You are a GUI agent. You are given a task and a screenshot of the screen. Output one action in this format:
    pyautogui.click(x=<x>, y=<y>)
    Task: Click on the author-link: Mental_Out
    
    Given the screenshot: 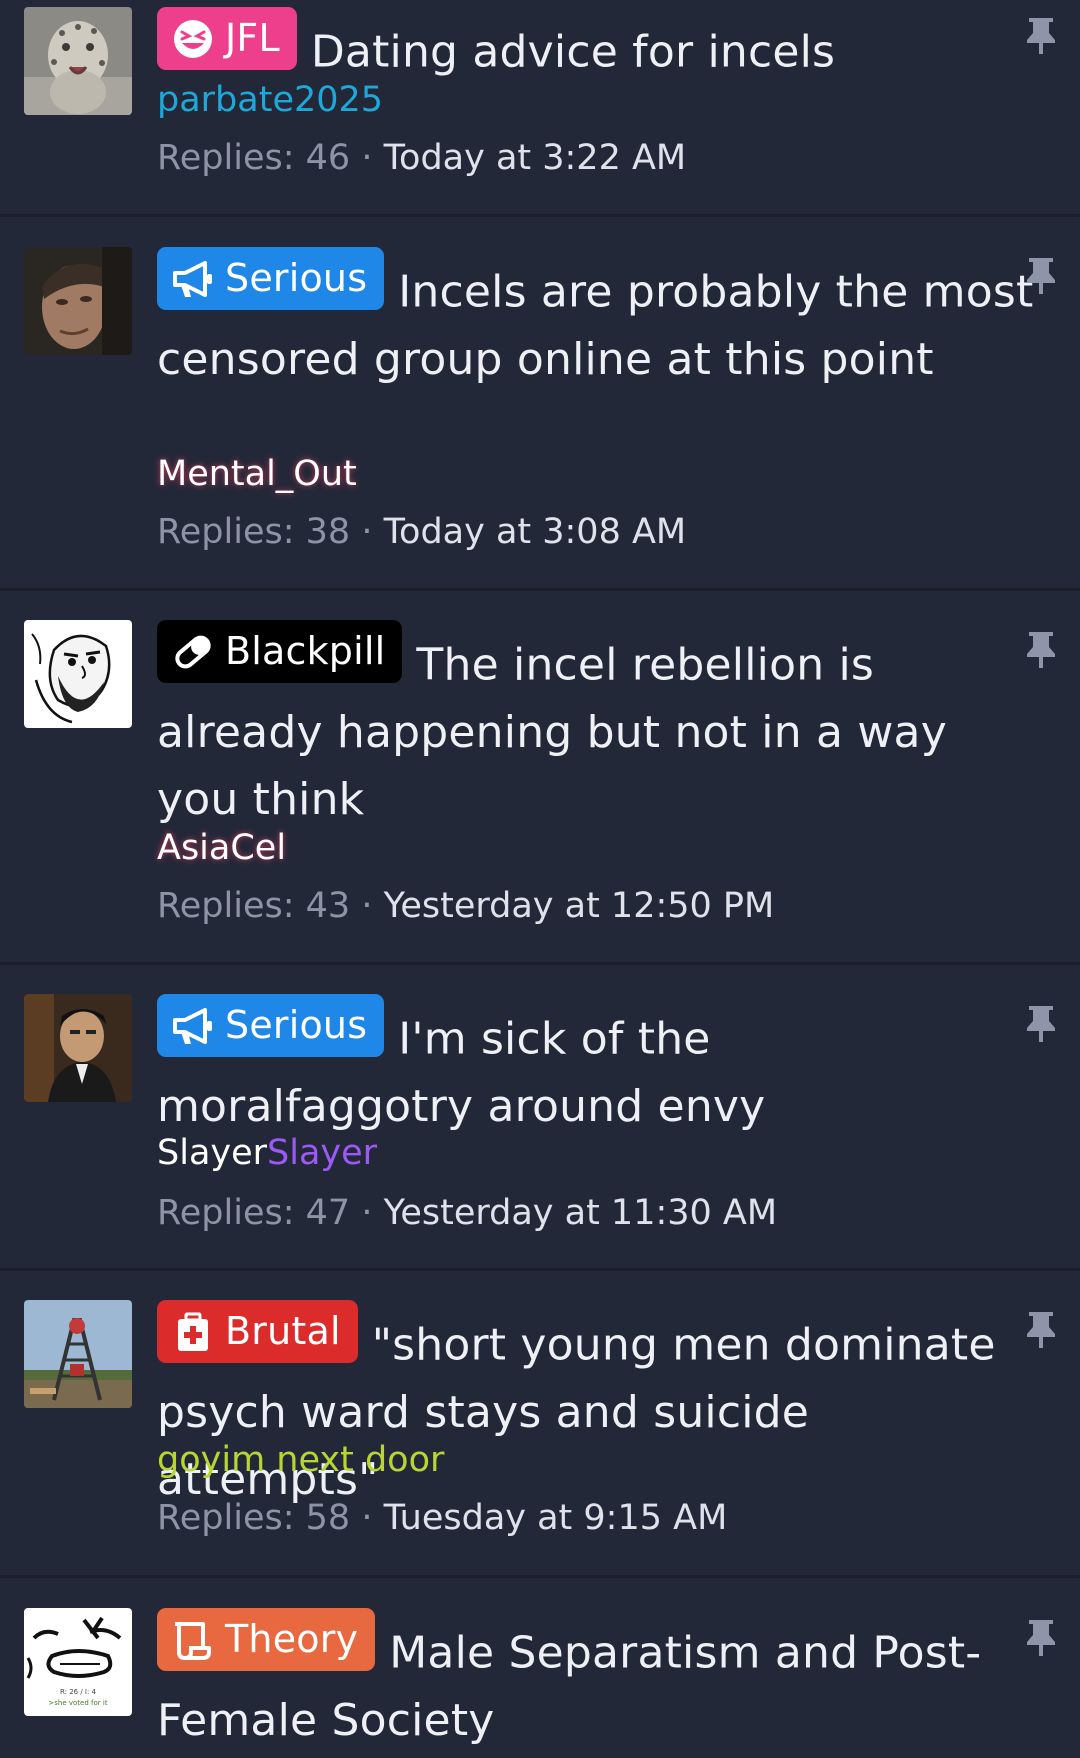 What is the action you would take?
    pyautogui.click(x=257, y=474)
    